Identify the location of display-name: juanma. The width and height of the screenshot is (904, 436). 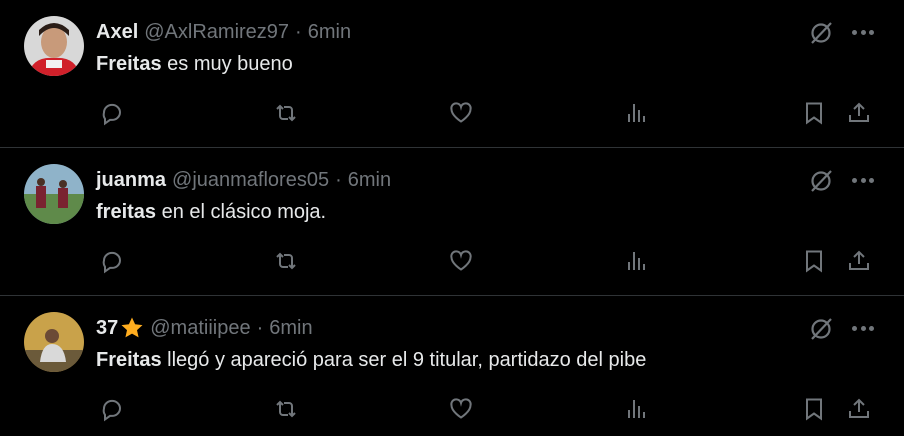
(131, 180).